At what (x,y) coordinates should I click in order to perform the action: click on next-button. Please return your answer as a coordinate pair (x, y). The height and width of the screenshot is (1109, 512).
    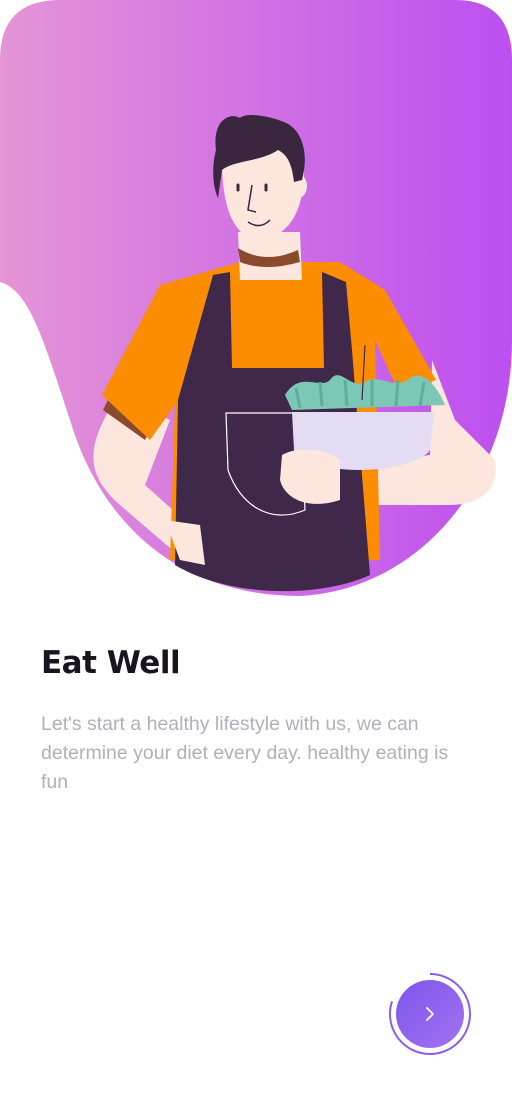
    Looking at the image, I should click on (430, 1014).